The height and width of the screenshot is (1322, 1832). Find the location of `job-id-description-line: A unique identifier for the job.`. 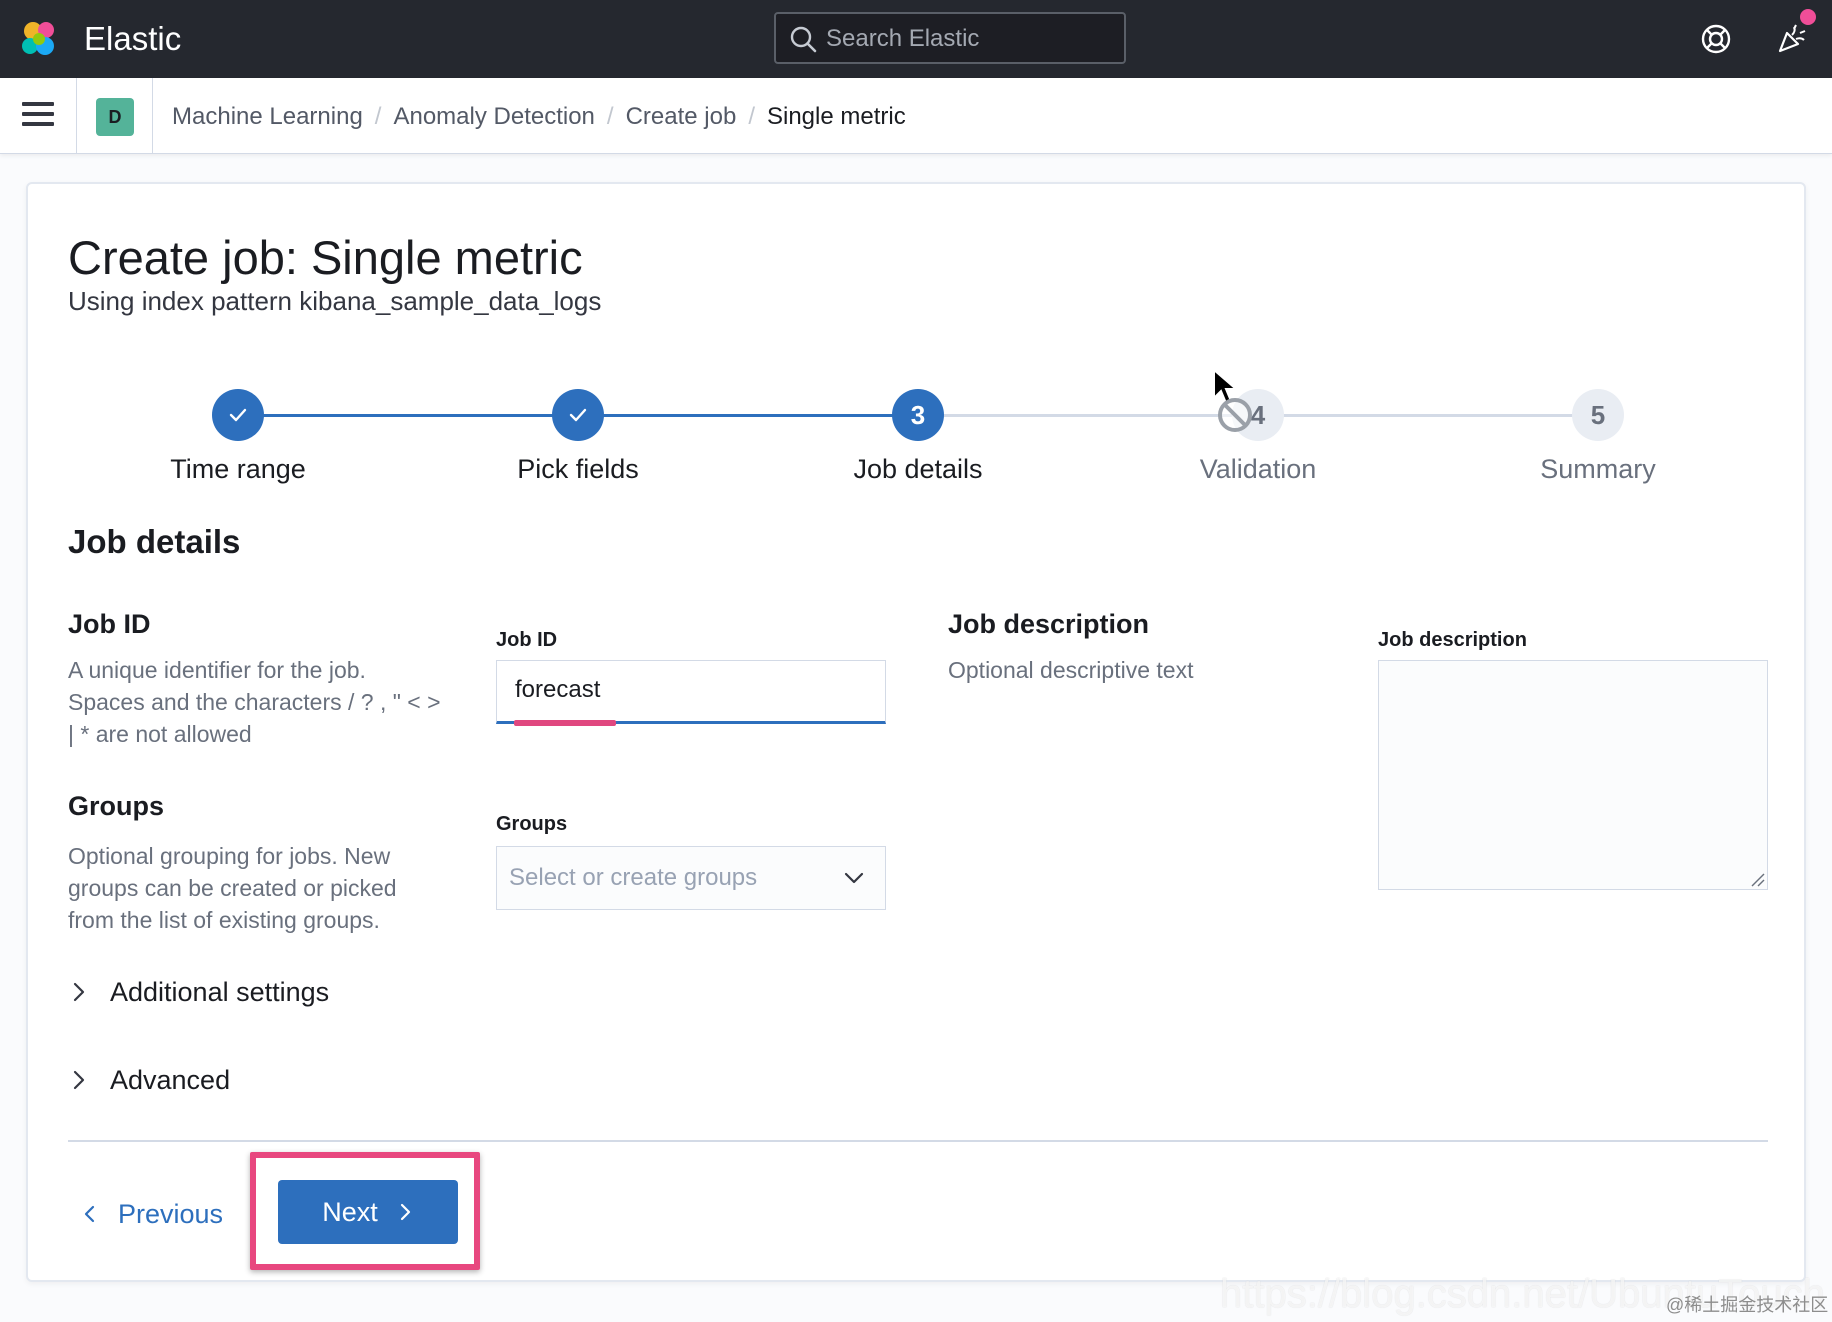

job-id-description-line: A unique identifier for the job. is located at coordinates (217, 670).